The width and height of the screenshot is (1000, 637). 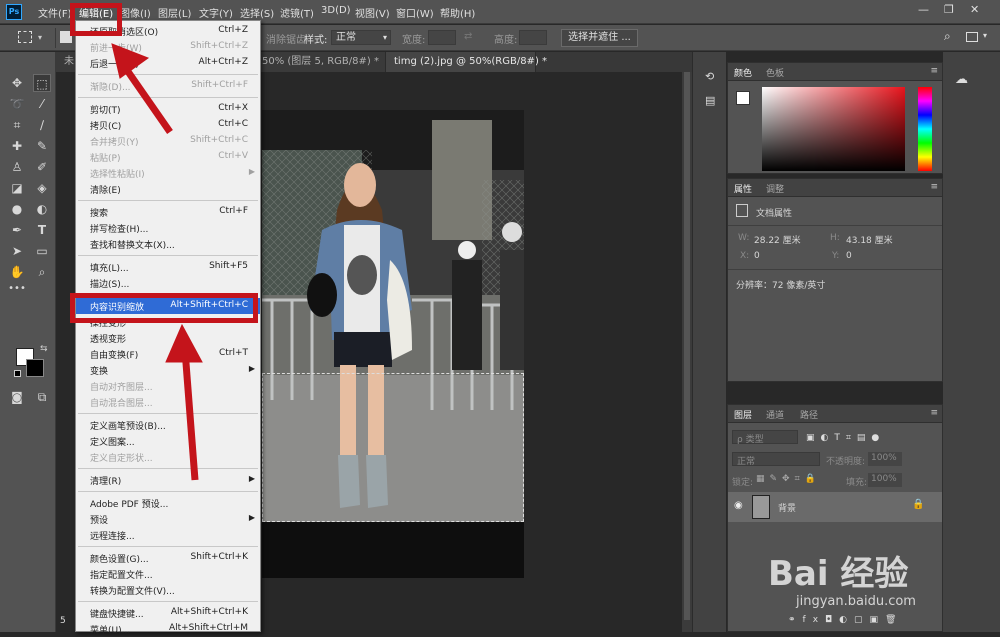 I want to click on tab-properties: 属性, so click(x=743, y=188).